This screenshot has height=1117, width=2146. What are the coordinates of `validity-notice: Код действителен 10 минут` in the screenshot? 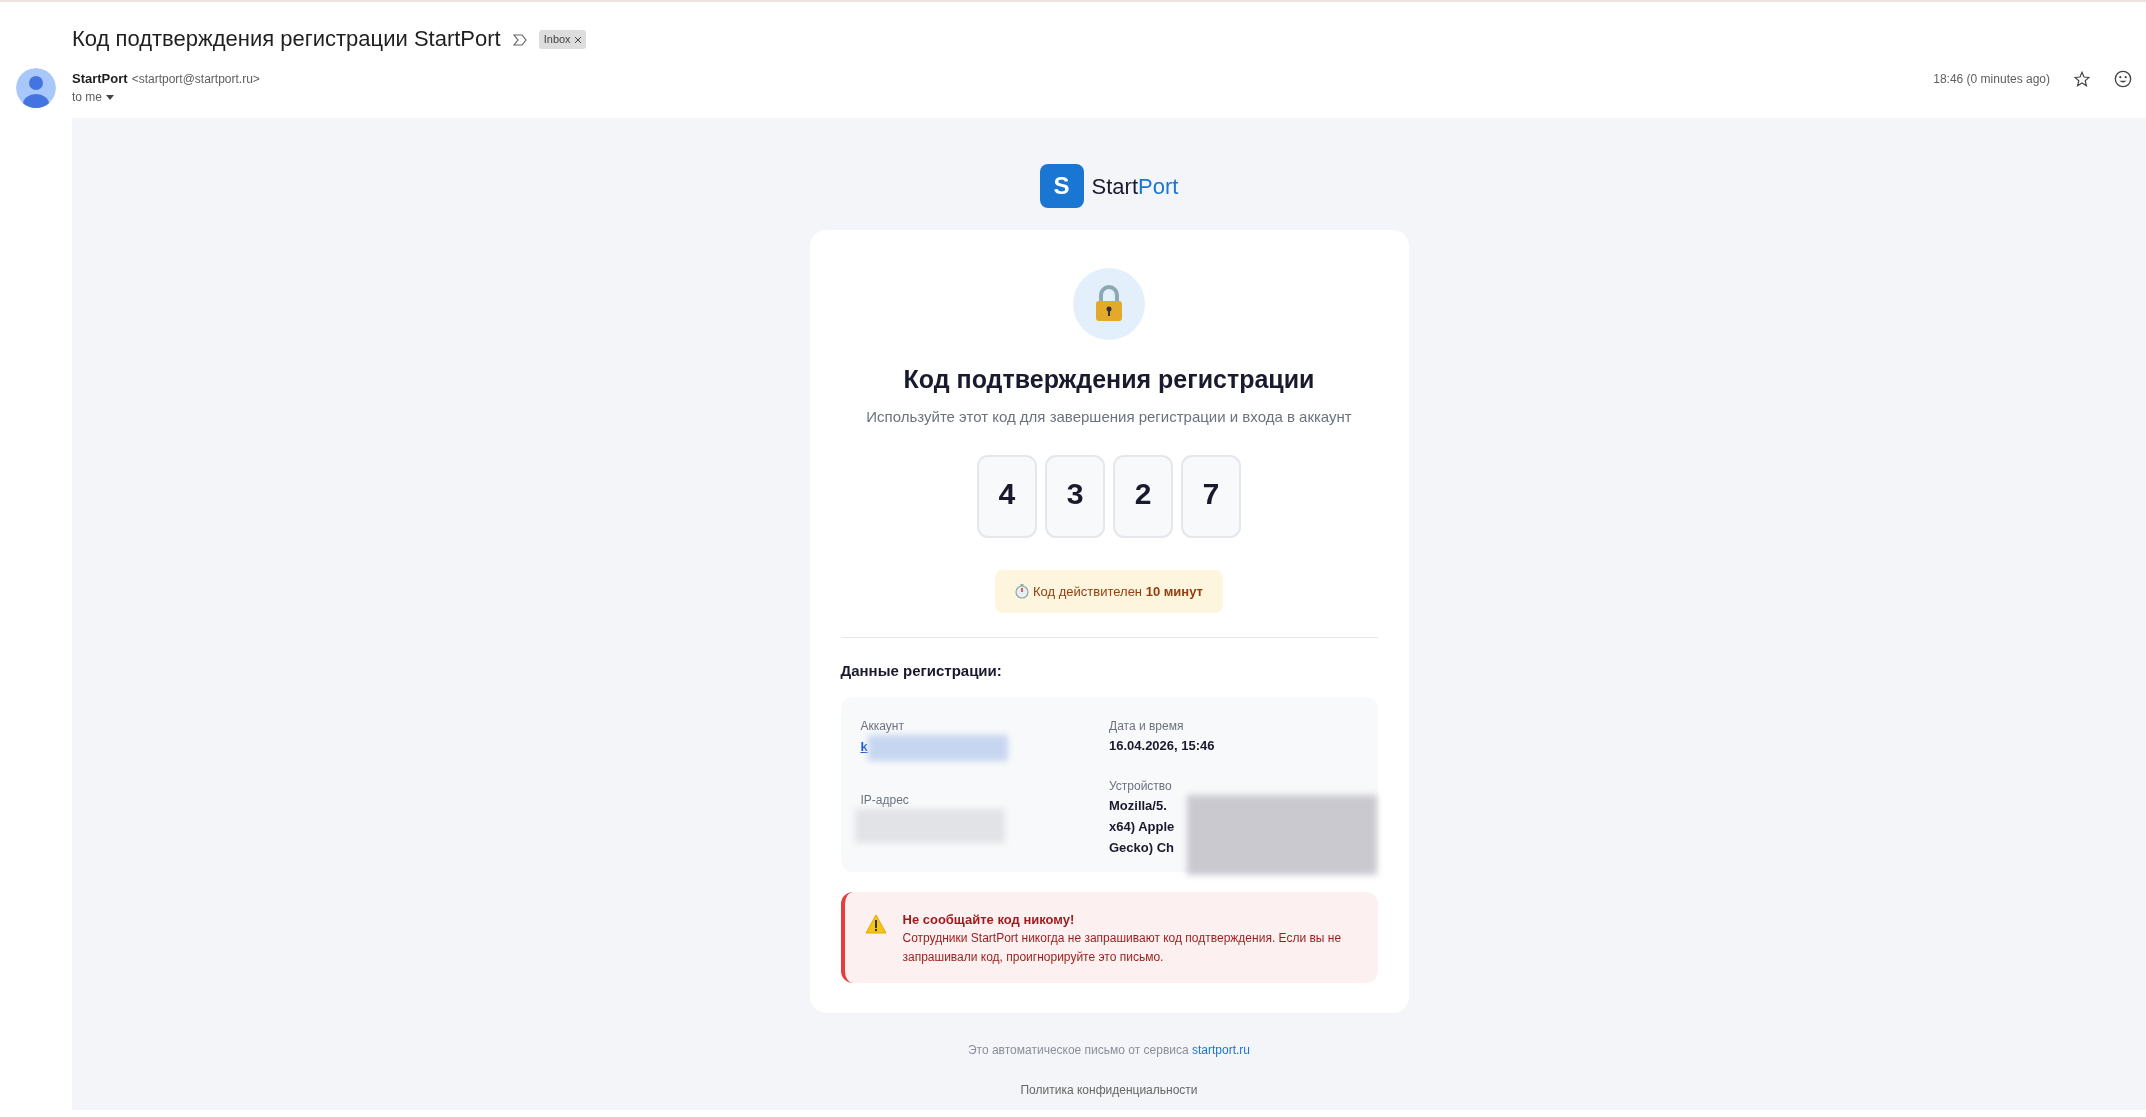 It's located at (1118, 591).